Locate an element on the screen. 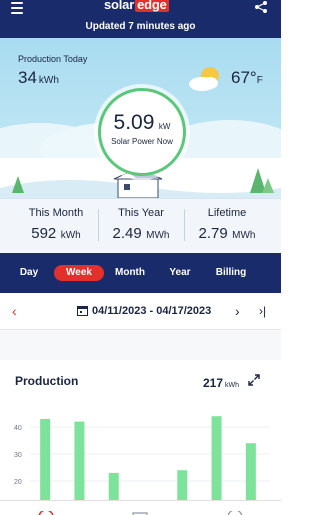 This screenshot has height=515, width=320. production-total-unit: kWh is located at coordinates (232, 385).